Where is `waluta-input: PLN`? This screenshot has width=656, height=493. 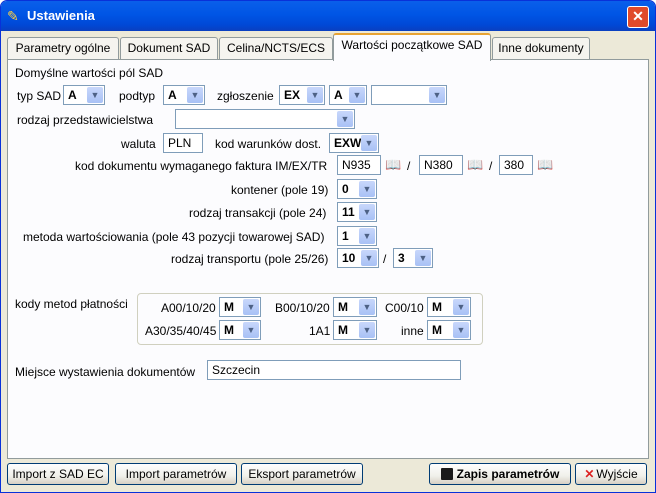
waluta-input: PLN is located at coordinates (183, 143).